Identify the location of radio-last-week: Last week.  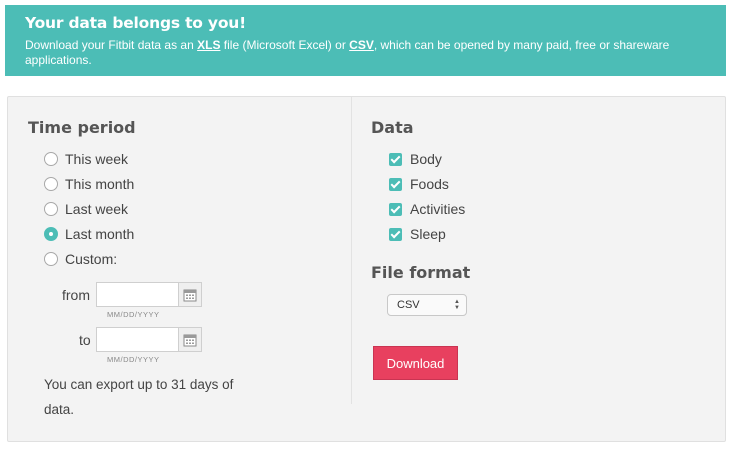
(86, 209).